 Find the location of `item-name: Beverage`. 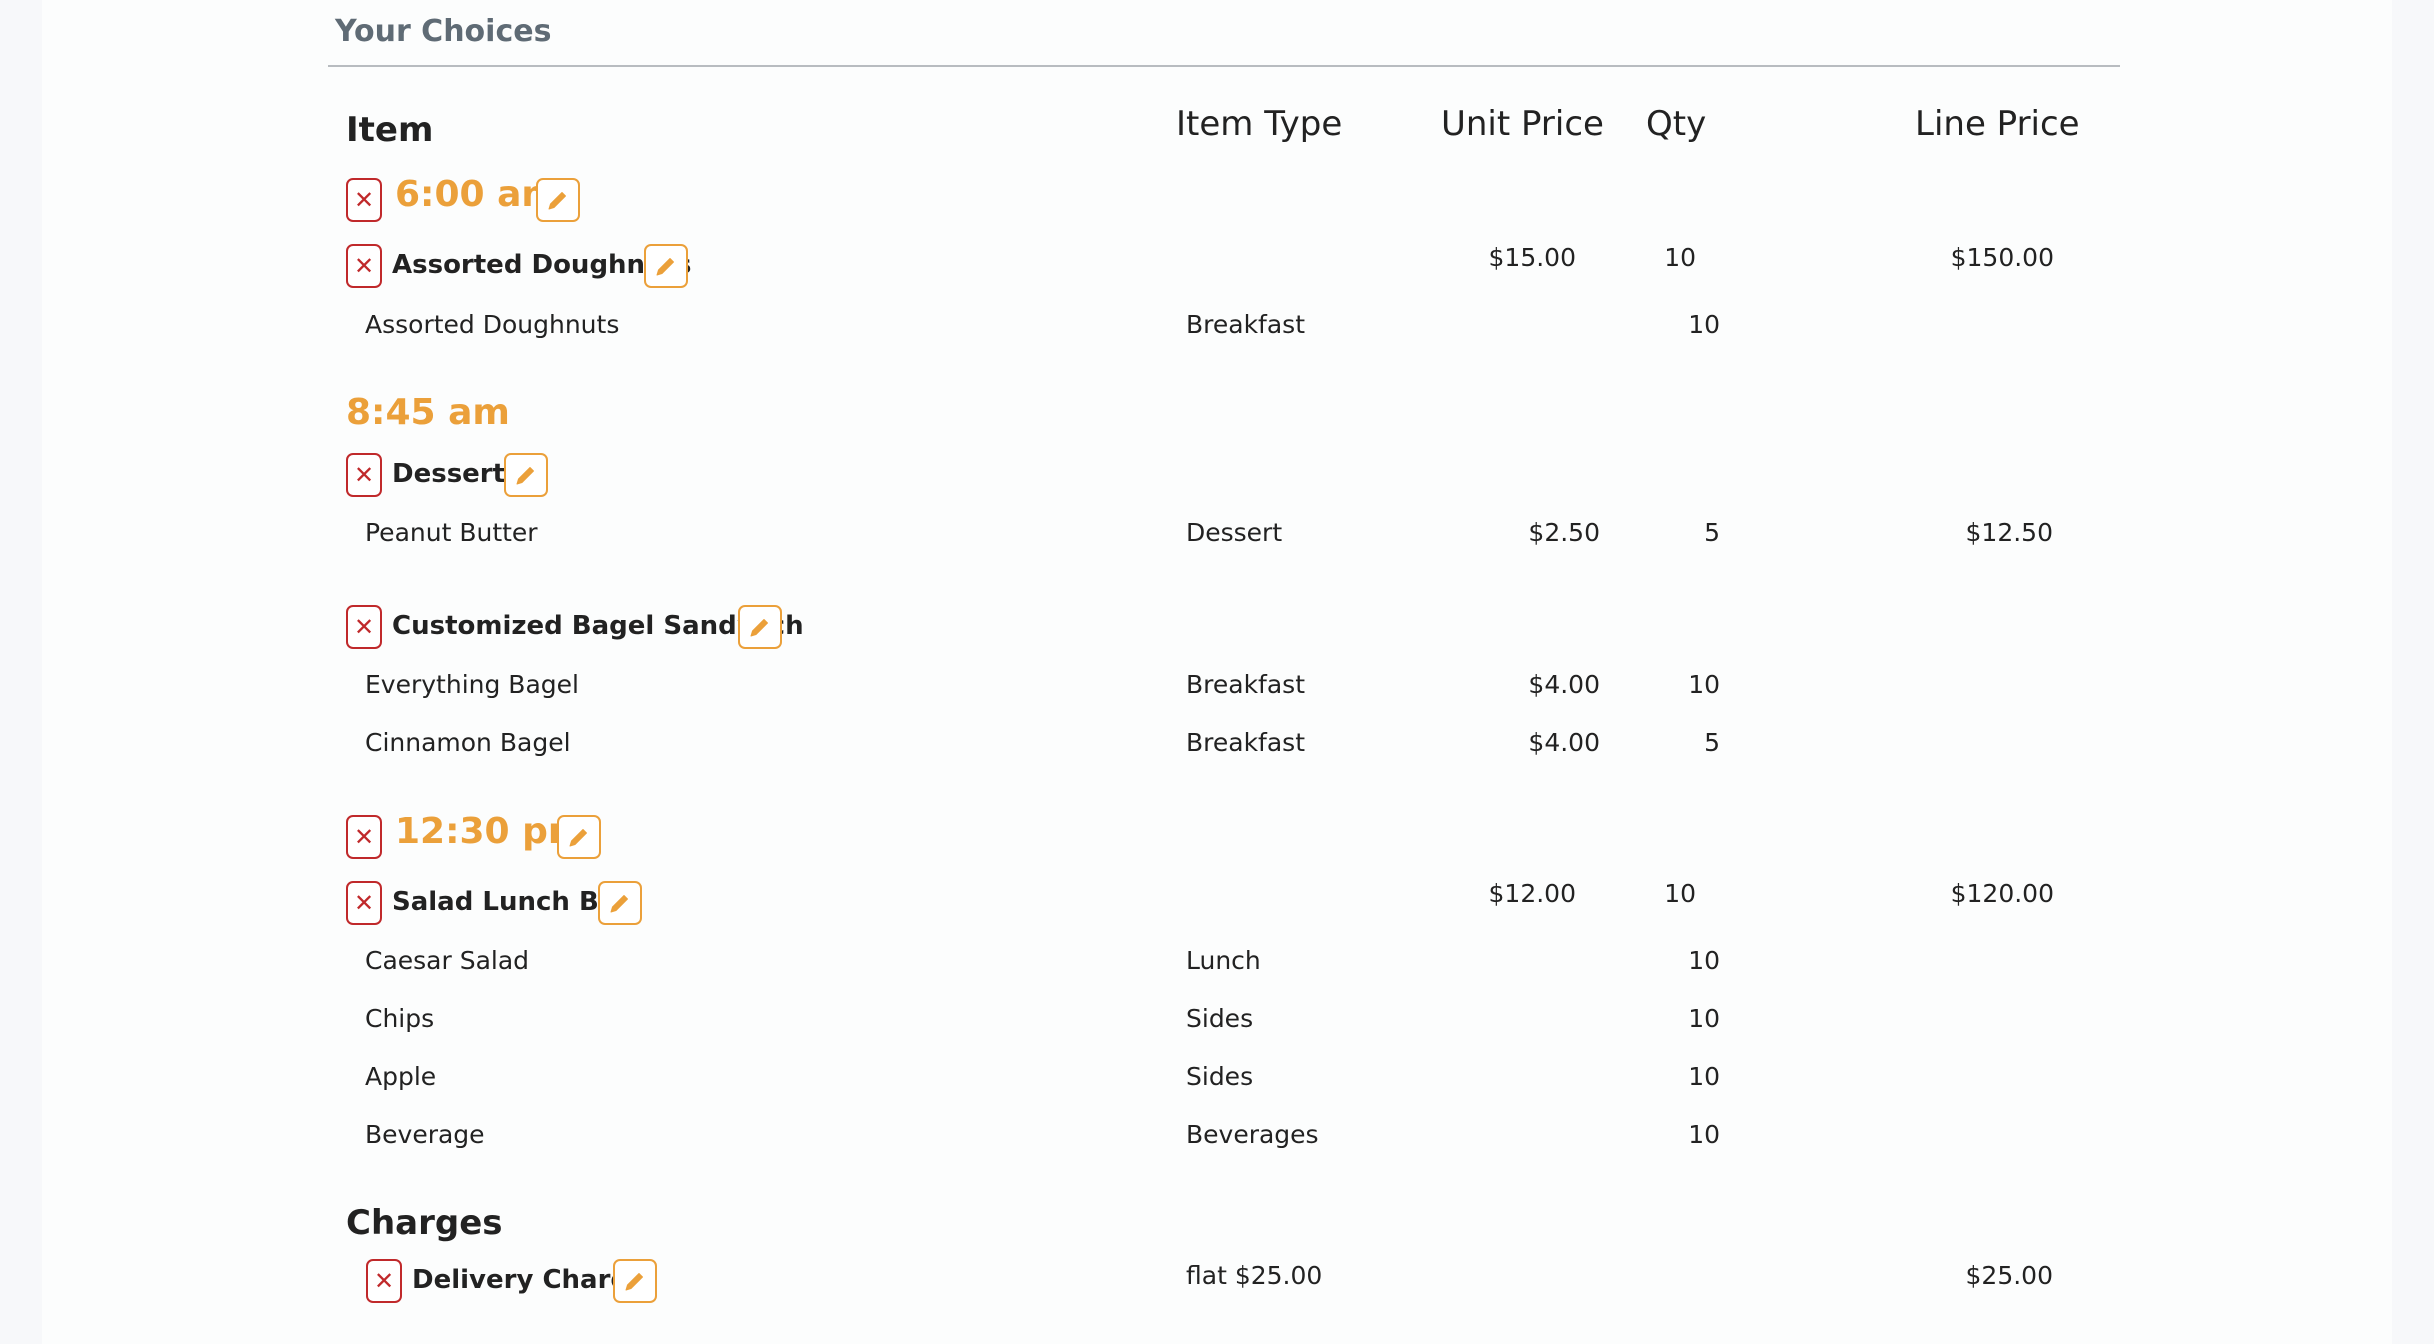

item-name: Beverage is located at coordinates (425, 1134).